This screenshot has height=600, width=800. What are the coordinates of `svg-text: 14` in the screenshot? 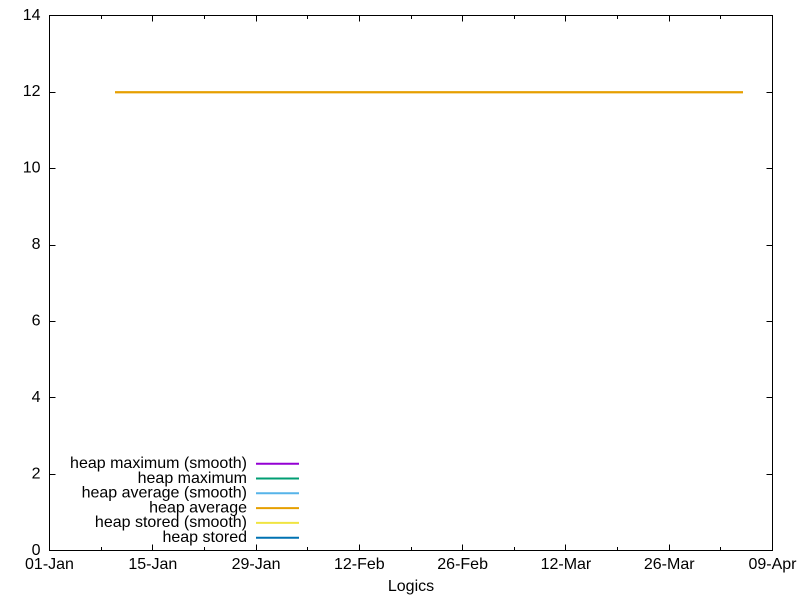 It's located at (32, 15).